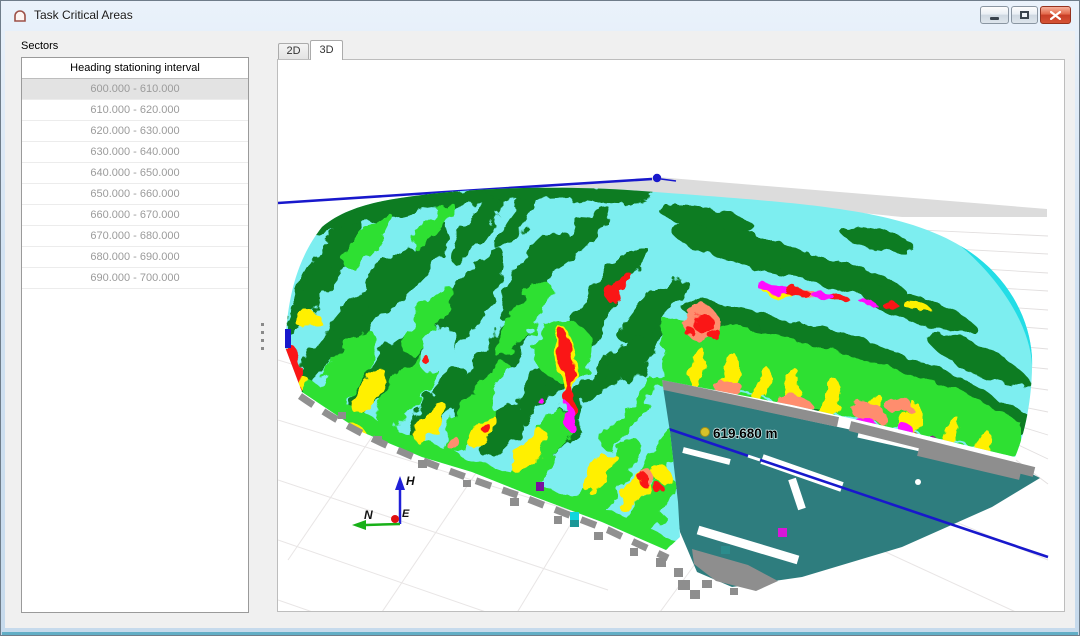 This screenshot has height=636, width=1080. I want to click on caption-buttons, so click(1025, 15).